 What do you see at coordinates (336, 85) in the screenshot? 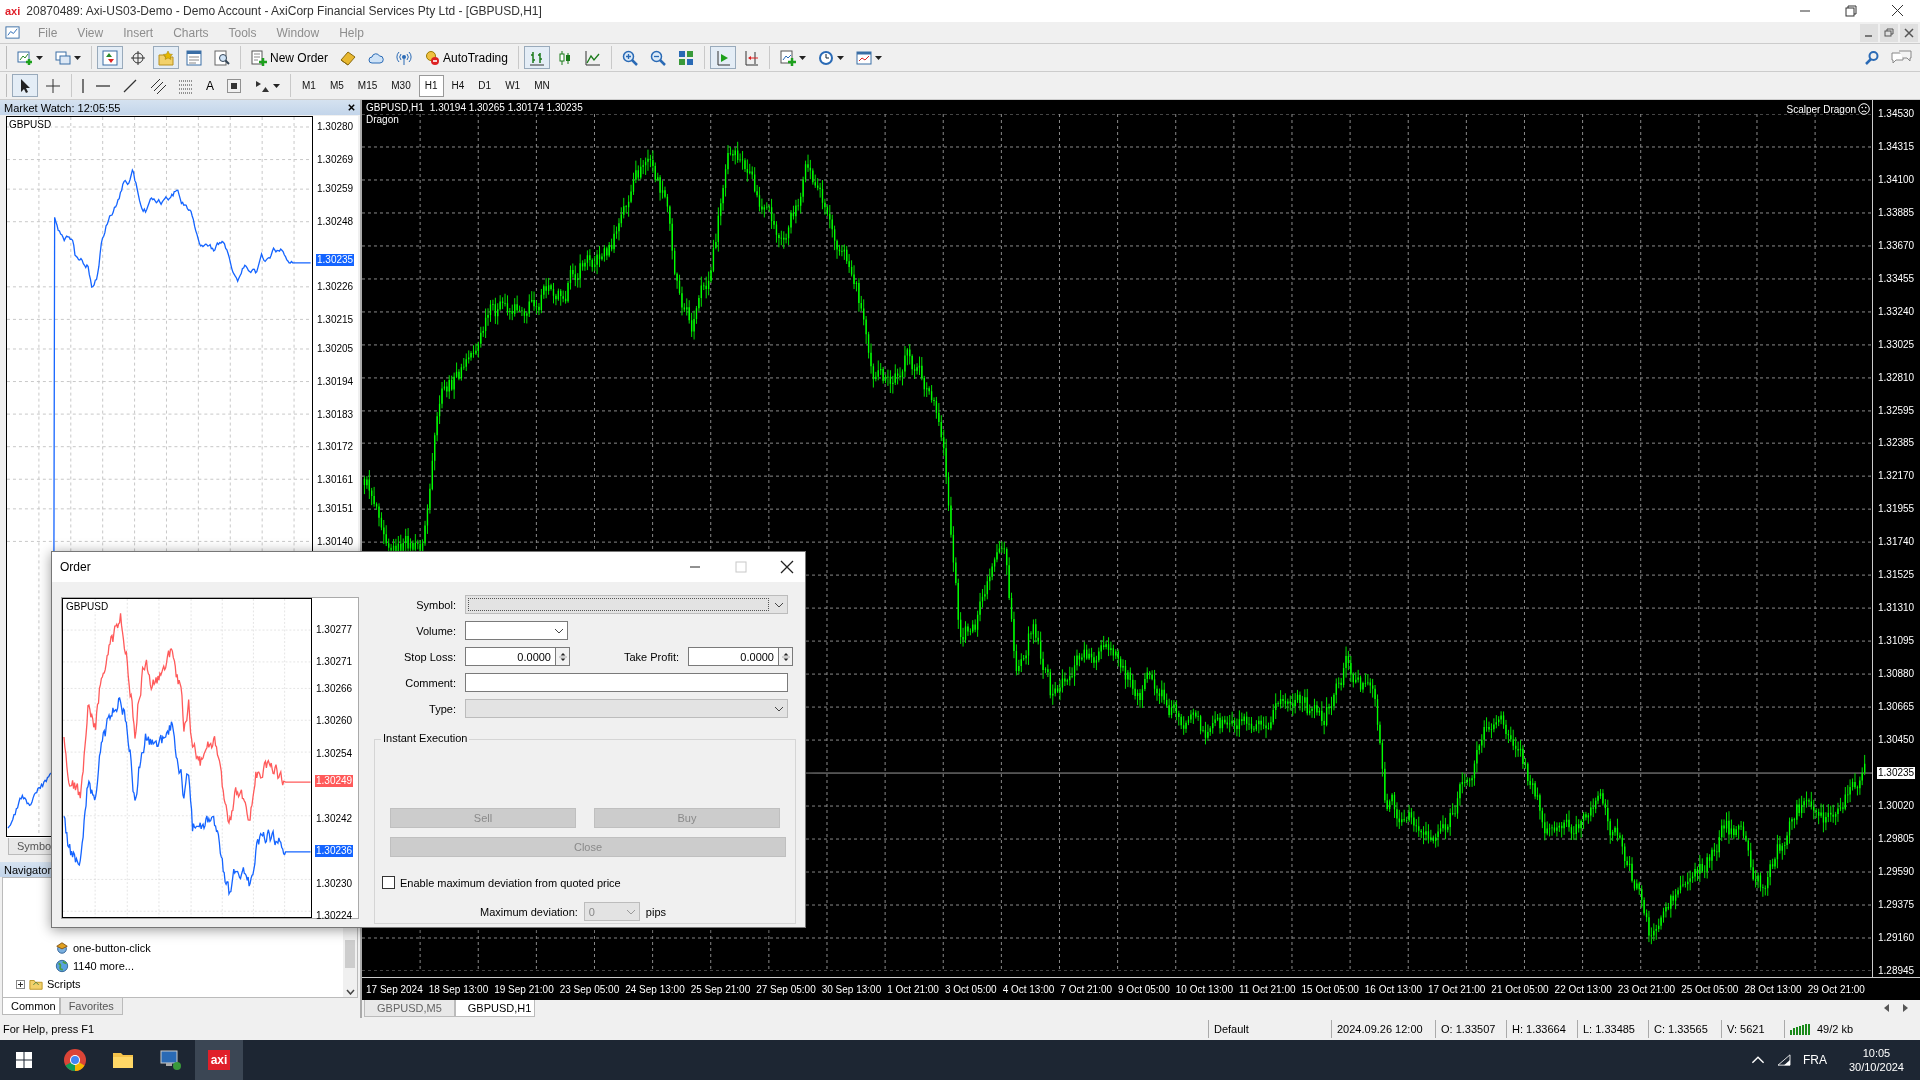
I see `timeframe-button: M5` at bounding box center [336, 85].